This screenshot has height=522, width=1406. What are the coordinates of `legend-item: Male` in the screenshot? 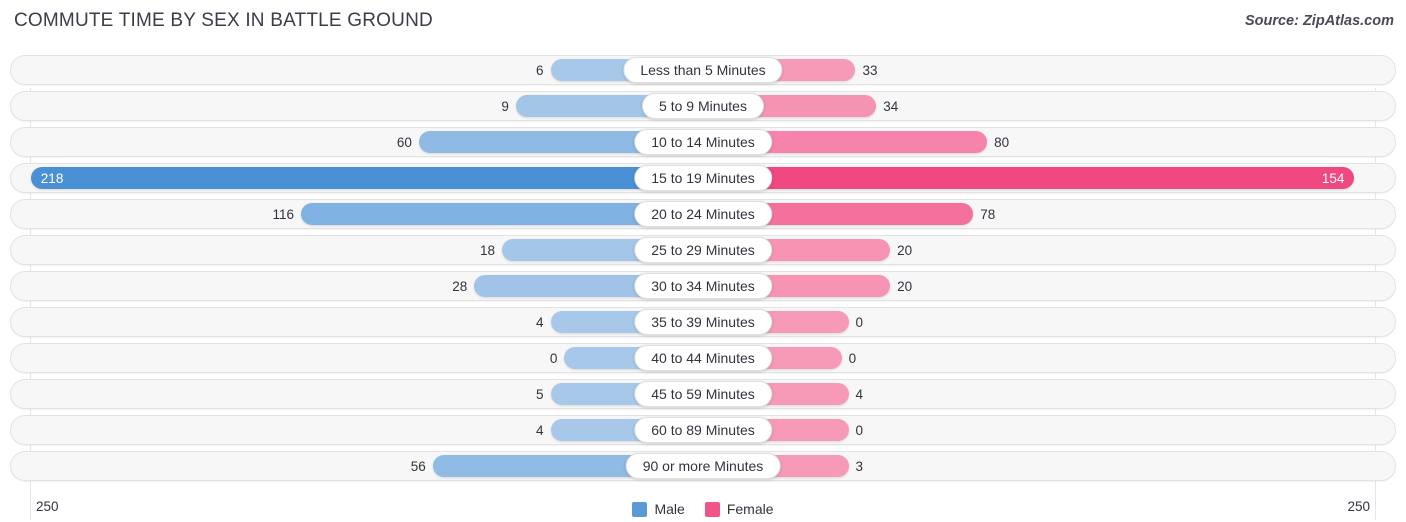 It's located at (658, 509).